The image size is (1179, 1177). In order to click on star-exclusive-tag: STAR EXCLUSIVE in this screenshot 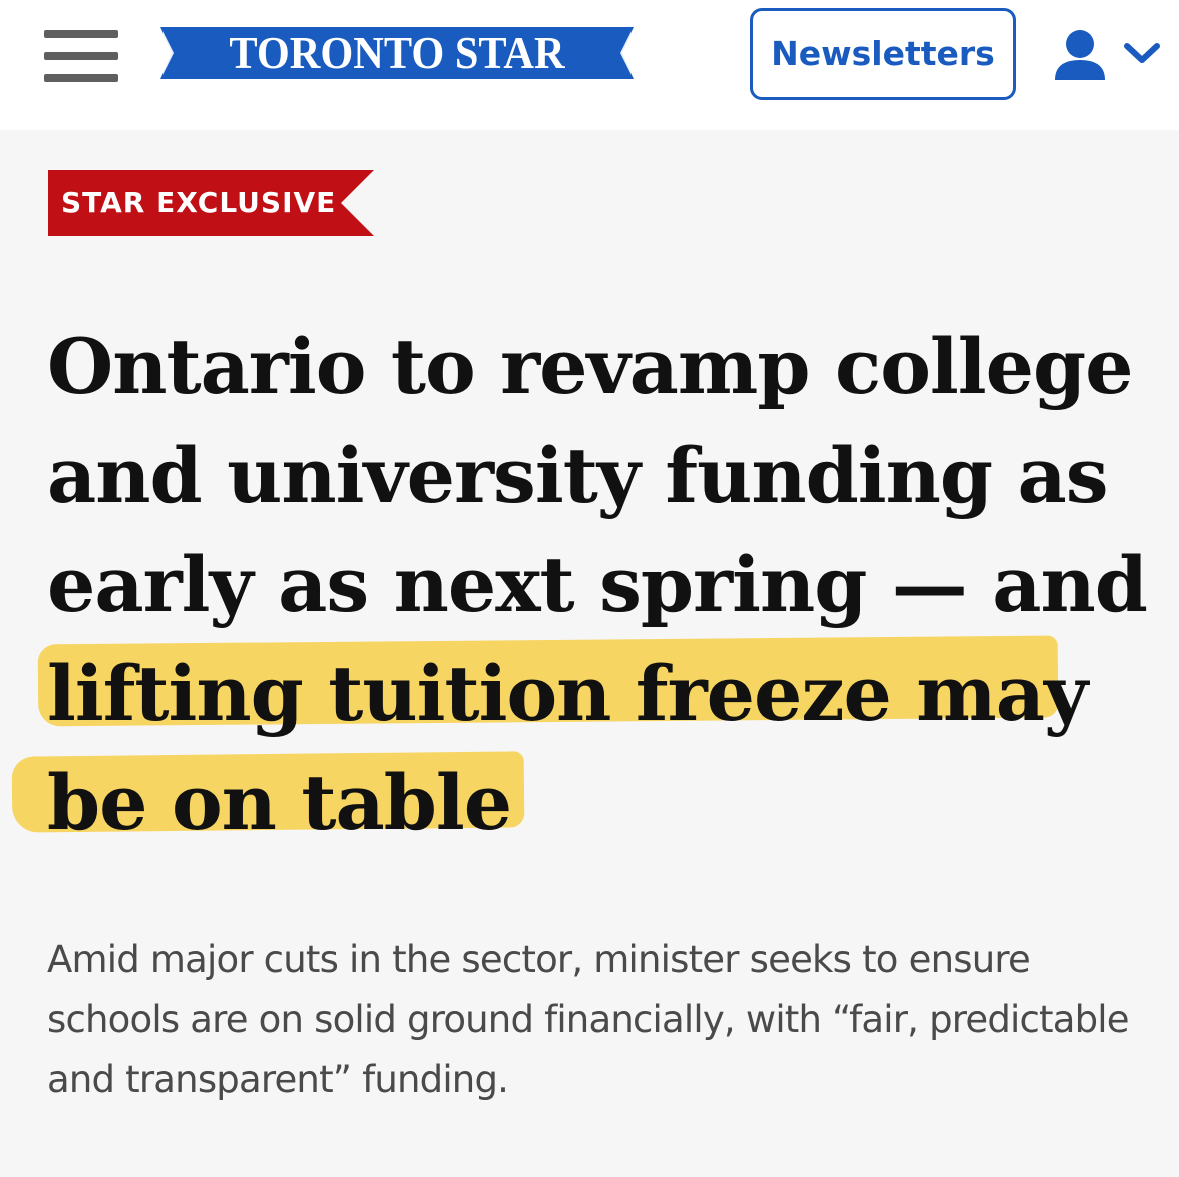, I will do `click(211, 203)`.